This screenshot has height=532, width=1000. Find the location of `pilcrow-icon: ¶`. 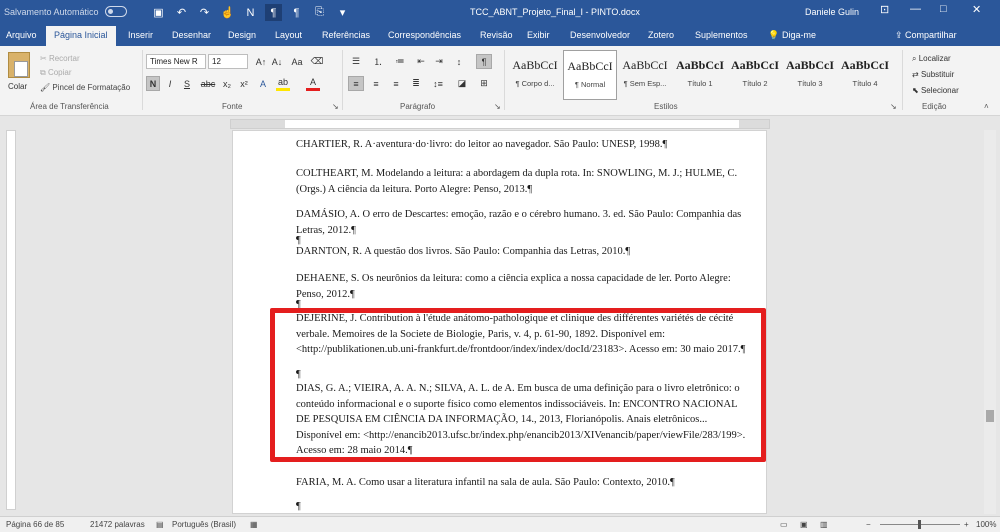

pilcrow-icon: ¶ is located at coordinates (273, 12).